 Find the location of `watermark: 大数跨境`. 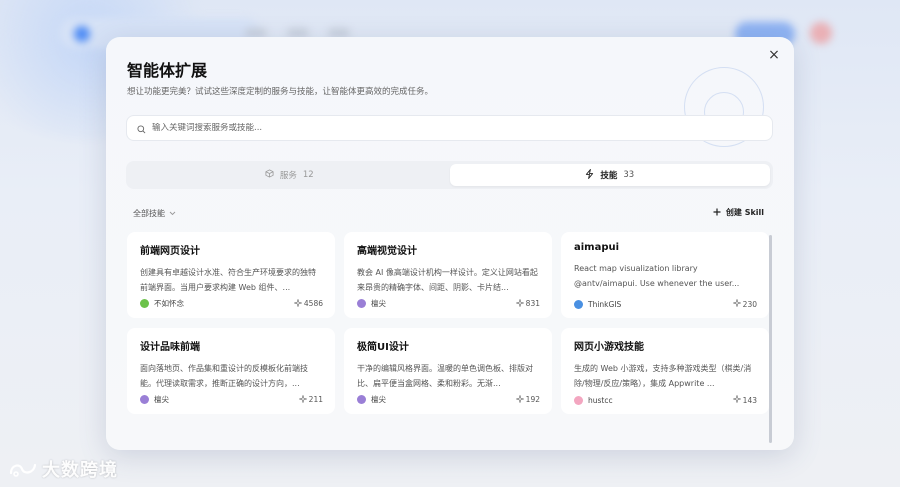

watermark: 大数跨境 is located at coordinates (63, 469).